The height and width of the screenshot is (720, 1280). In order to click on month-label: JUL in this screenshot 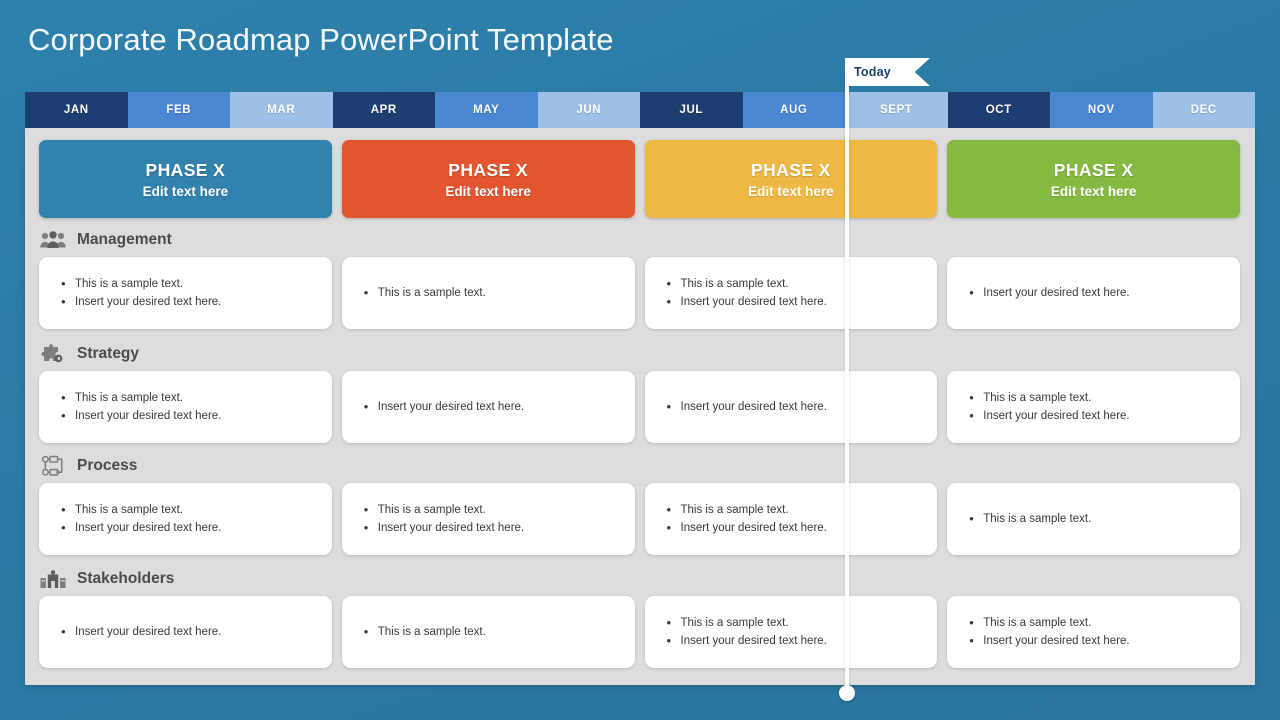, I will do `click(691, 110)`.